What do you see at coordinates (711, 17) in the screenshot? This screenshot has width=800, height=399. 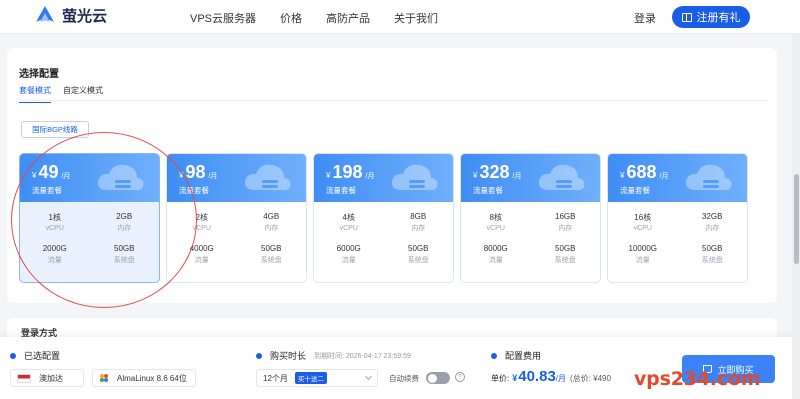 I see `register-button: 注册有礼` at bounding box center [711, 17].